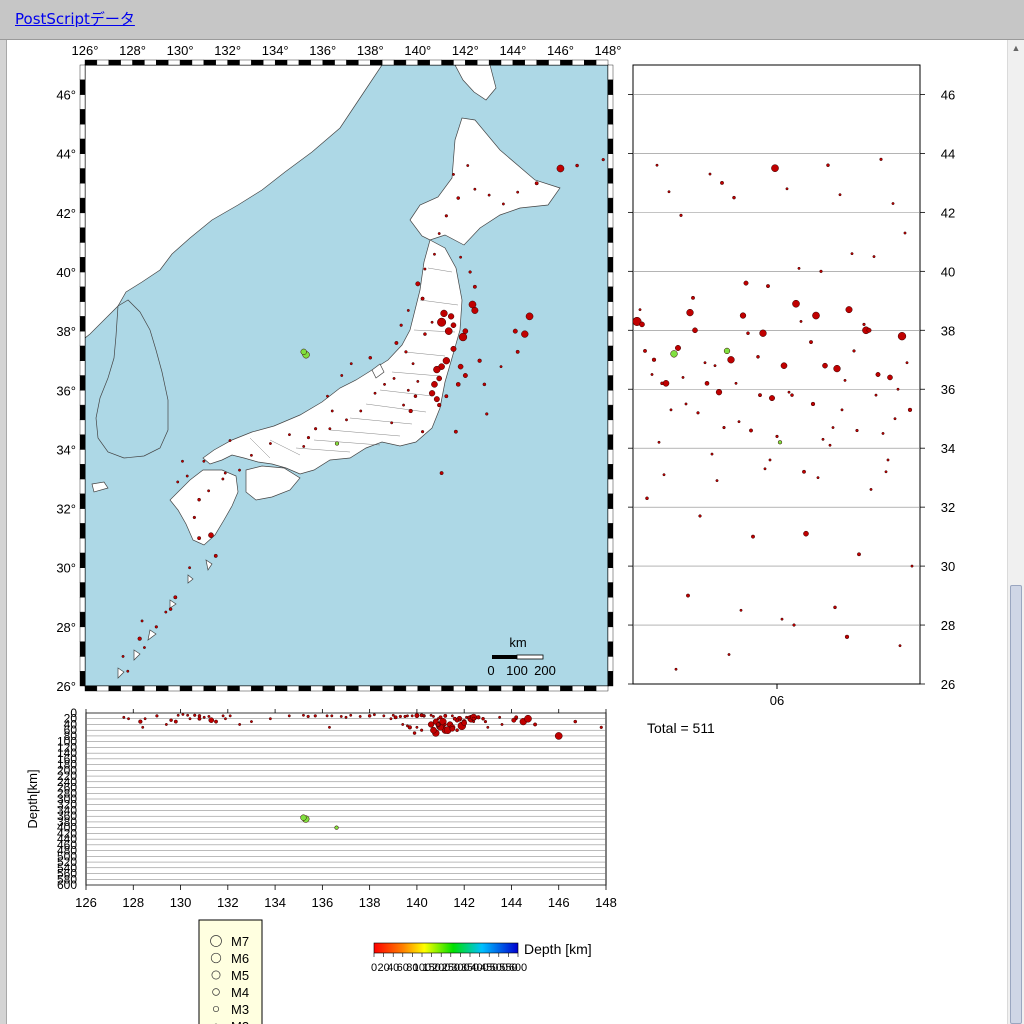 This screenshot has height=1024, width=1024. I want to click on depth-lon-label: 148, so click(606, 902).